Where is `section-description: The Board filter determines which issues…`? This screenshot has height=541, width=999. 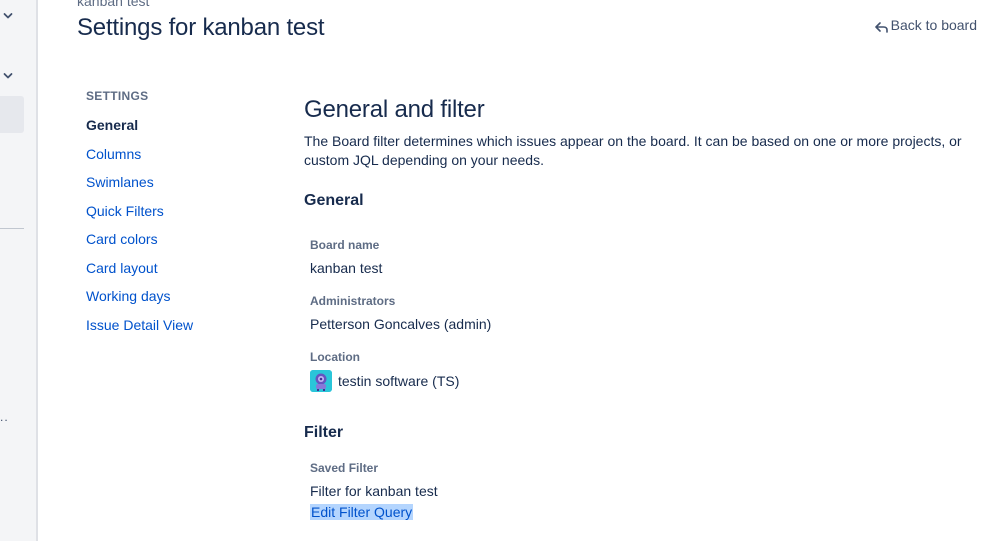 section-description: The Board filter determines which issues… is located at coordinates (633, 150).